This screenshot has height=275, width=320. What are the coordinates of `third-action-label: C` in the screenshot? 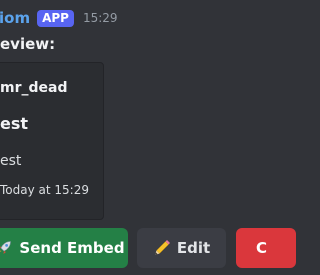 It's located at (262, 248).